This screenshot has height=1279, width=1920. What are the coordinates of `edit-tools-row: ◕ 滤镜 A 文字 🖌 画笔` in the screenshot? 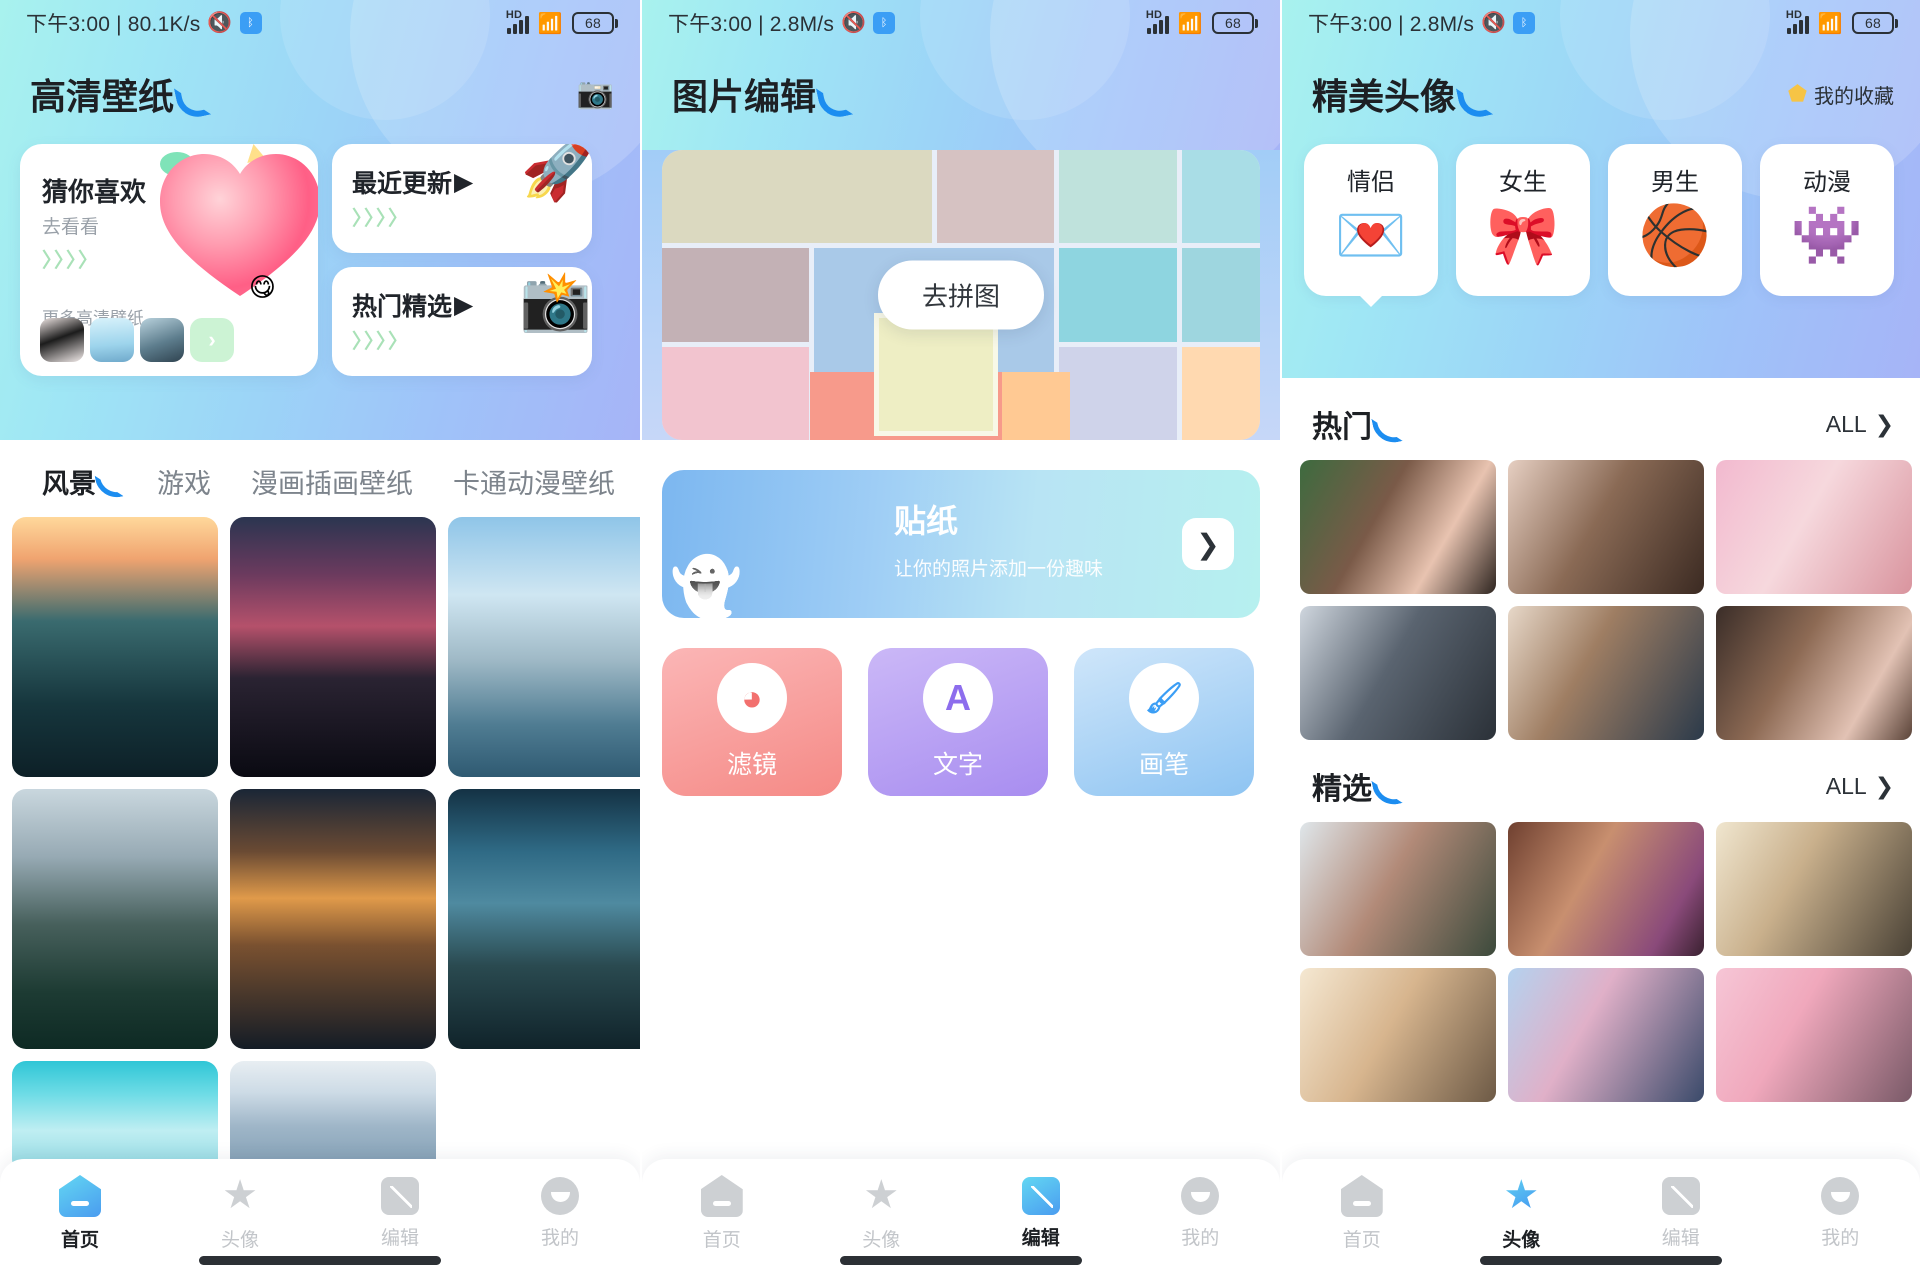 It's located at (961, 707).